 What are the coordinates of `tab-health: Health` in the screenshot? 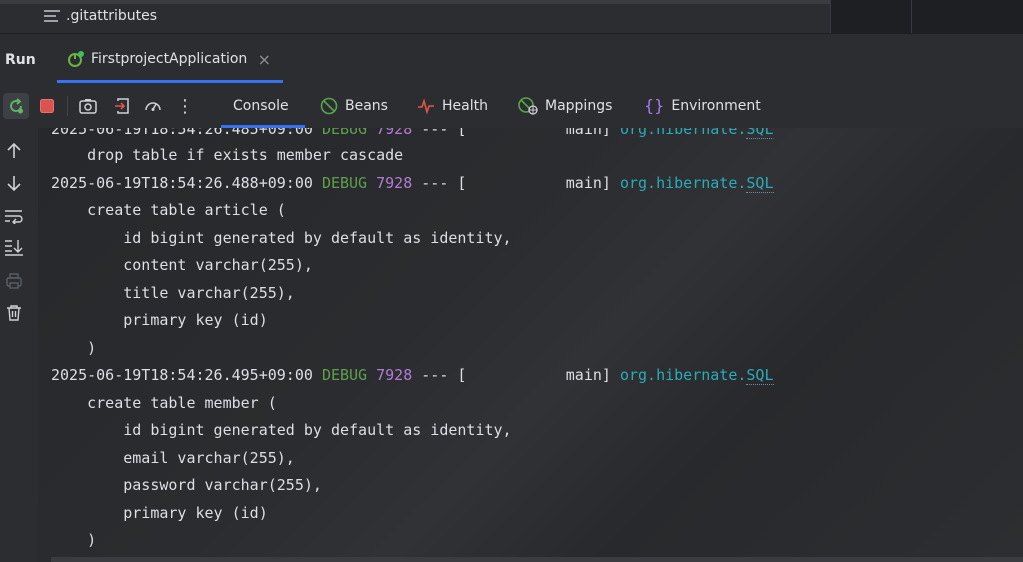 It's located at (452, 105).